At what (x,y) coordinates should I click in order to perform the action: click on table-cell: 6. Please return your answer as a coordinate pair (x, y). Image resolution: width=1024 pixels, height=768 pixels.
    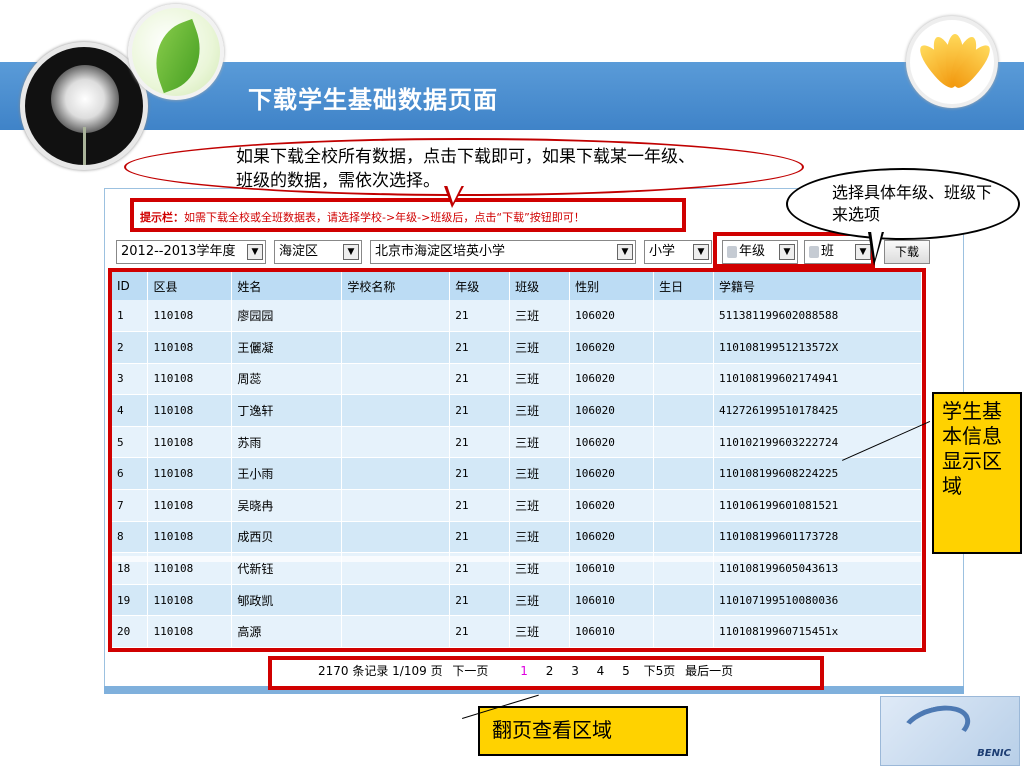
    Looking at the image, I should click on (130, 474).